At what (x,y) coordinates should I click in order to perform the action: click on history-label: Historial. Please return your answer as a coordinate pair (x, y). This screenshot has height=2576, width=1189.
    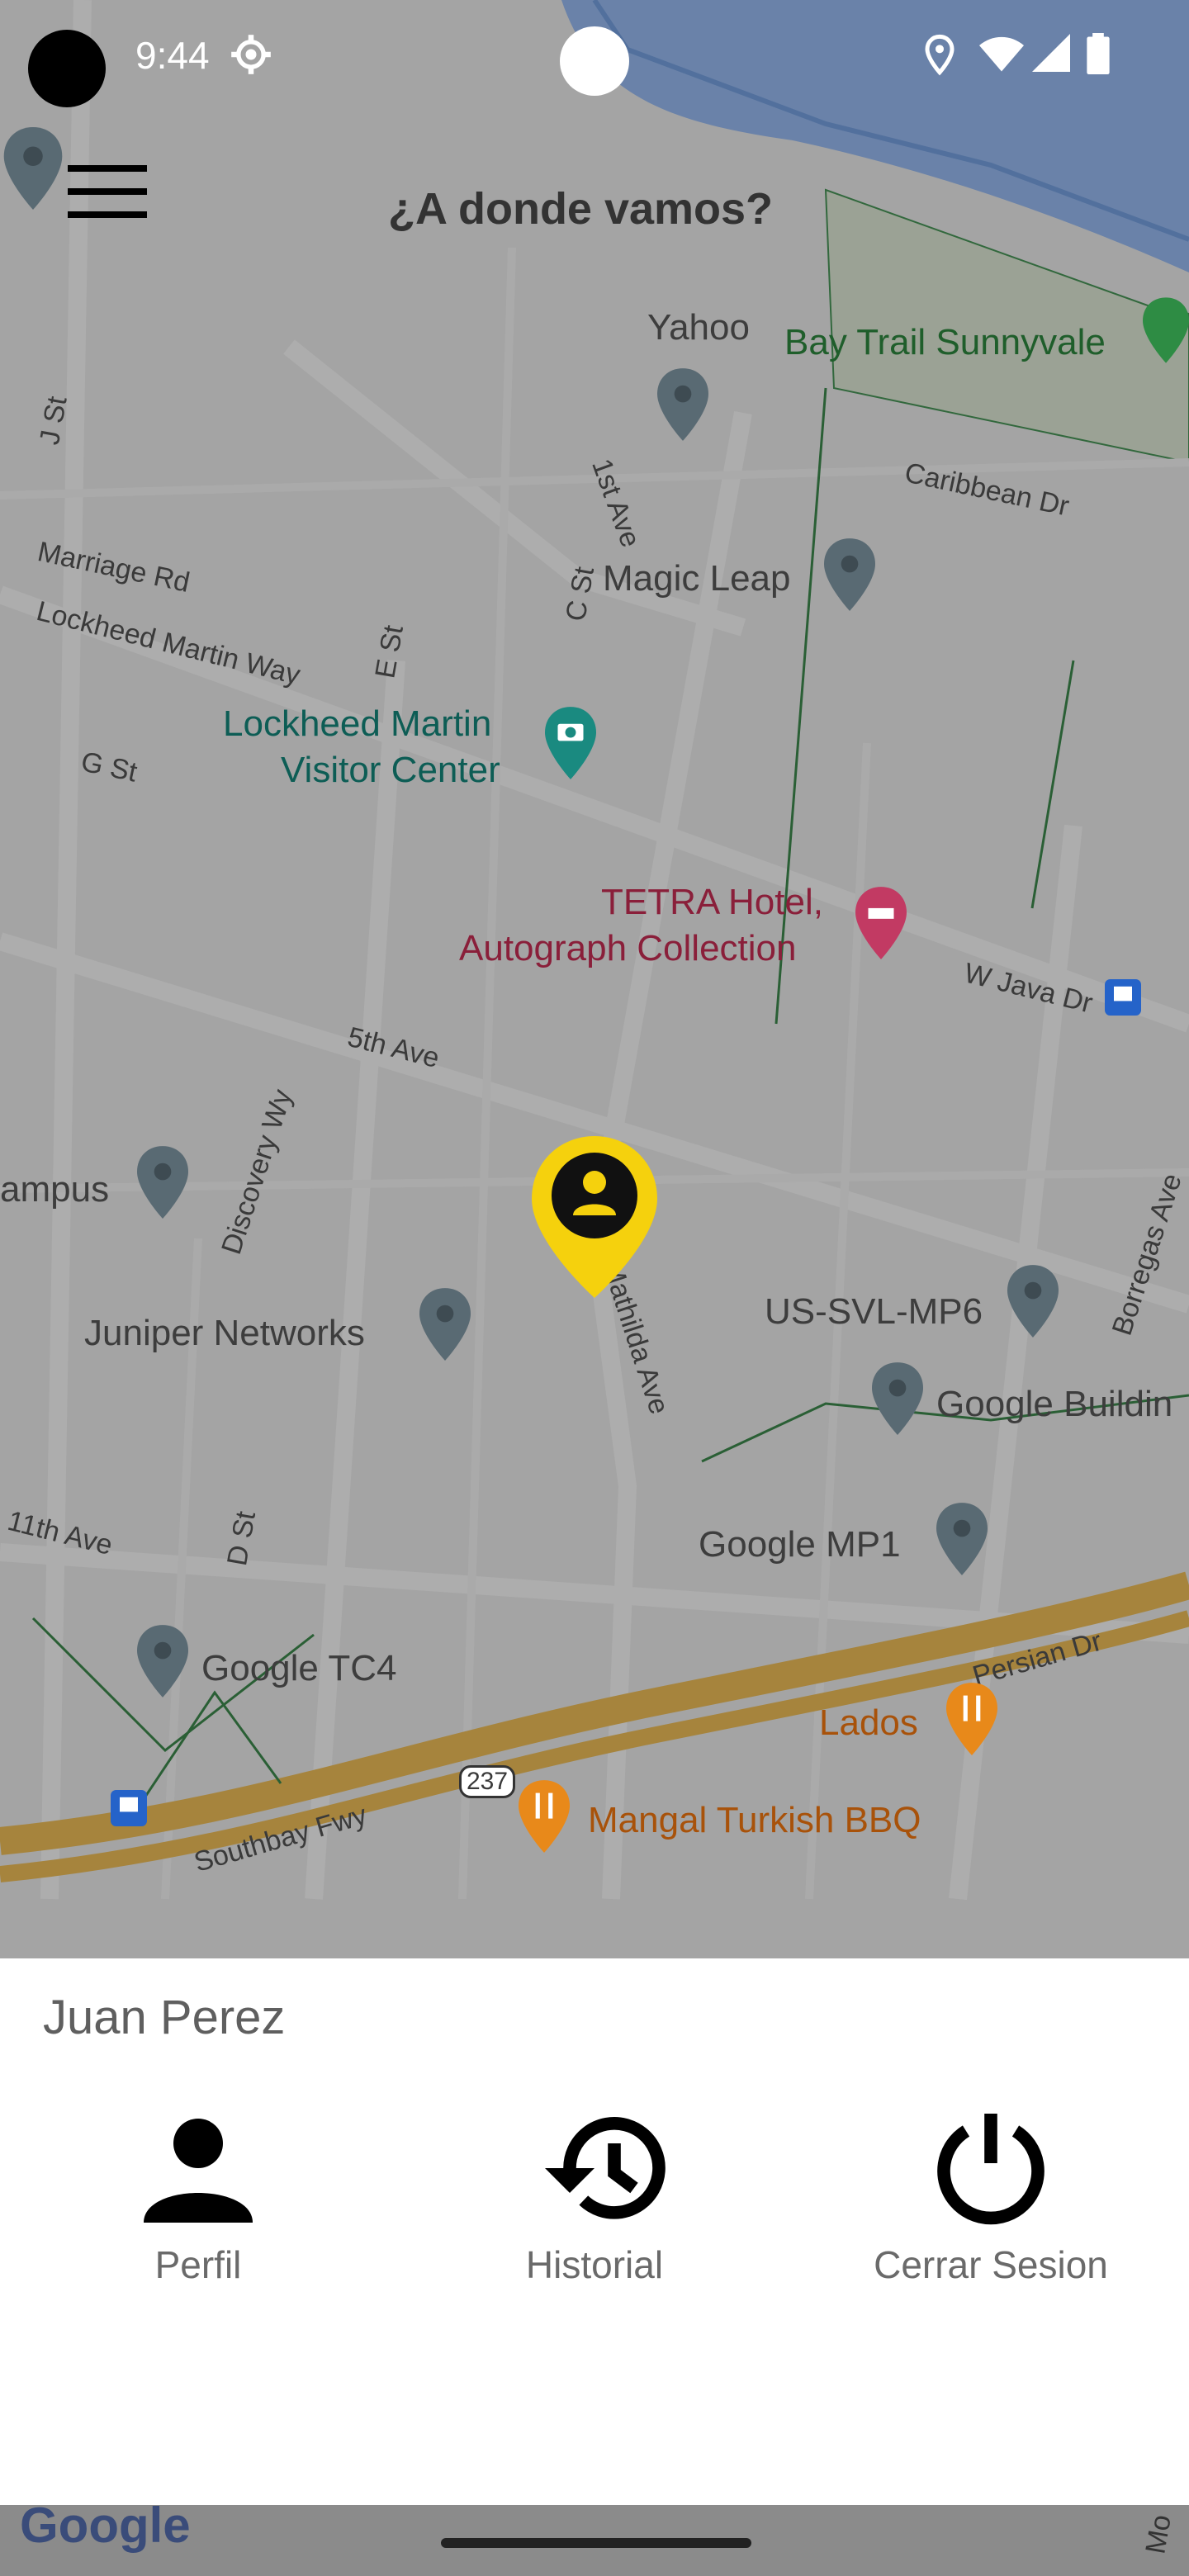
    Looking at the image, I should click on (594, 2264).